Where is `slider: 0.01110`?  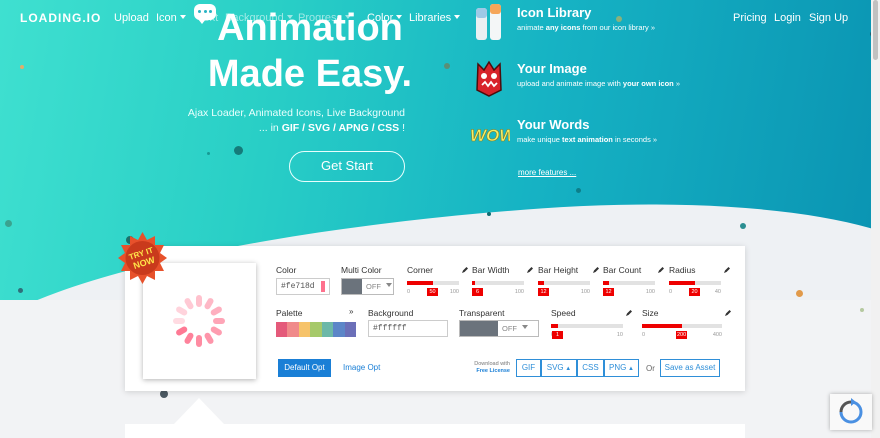
slider: 0.01110 is located at coordinates (587, 331).